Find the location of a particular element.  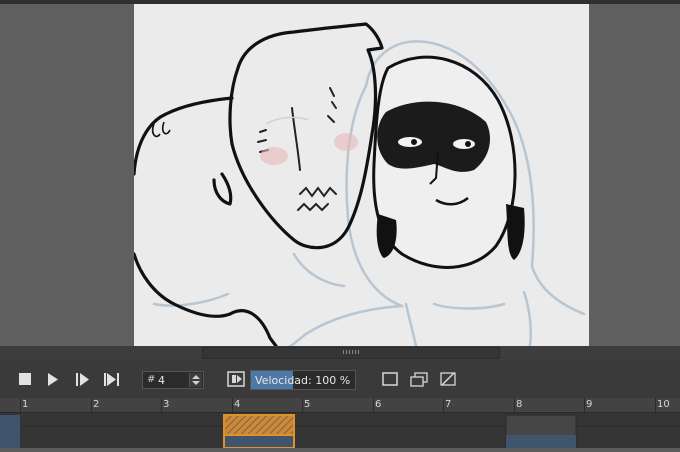

no-onion-icon is located at coordinates (448, 379).